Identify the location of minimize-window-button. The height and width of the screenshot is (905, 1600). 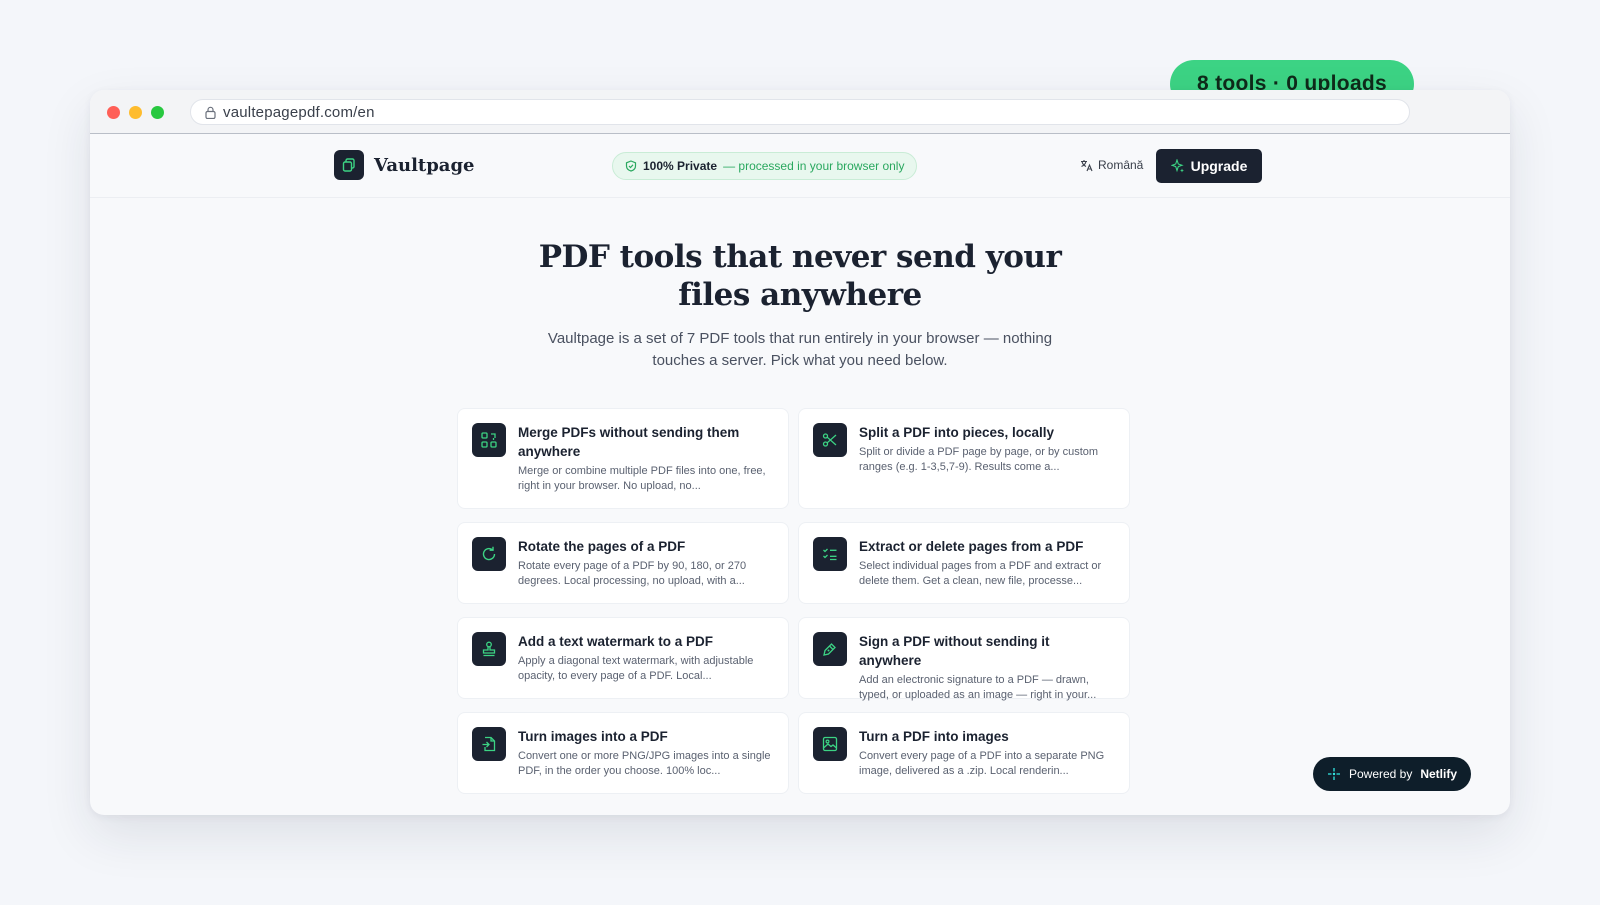
(135, 112).